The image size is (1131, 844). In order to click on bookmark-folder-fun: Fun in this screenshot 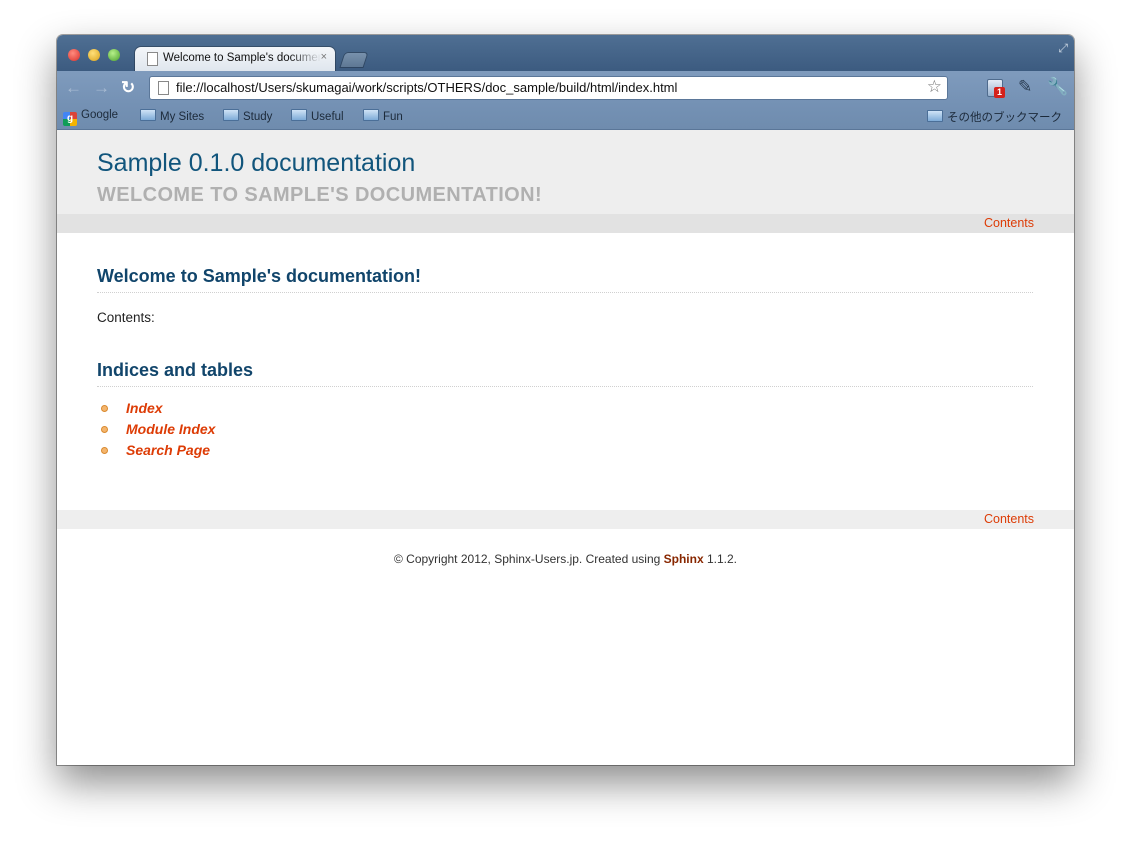, I will do `click(383, 117)`.